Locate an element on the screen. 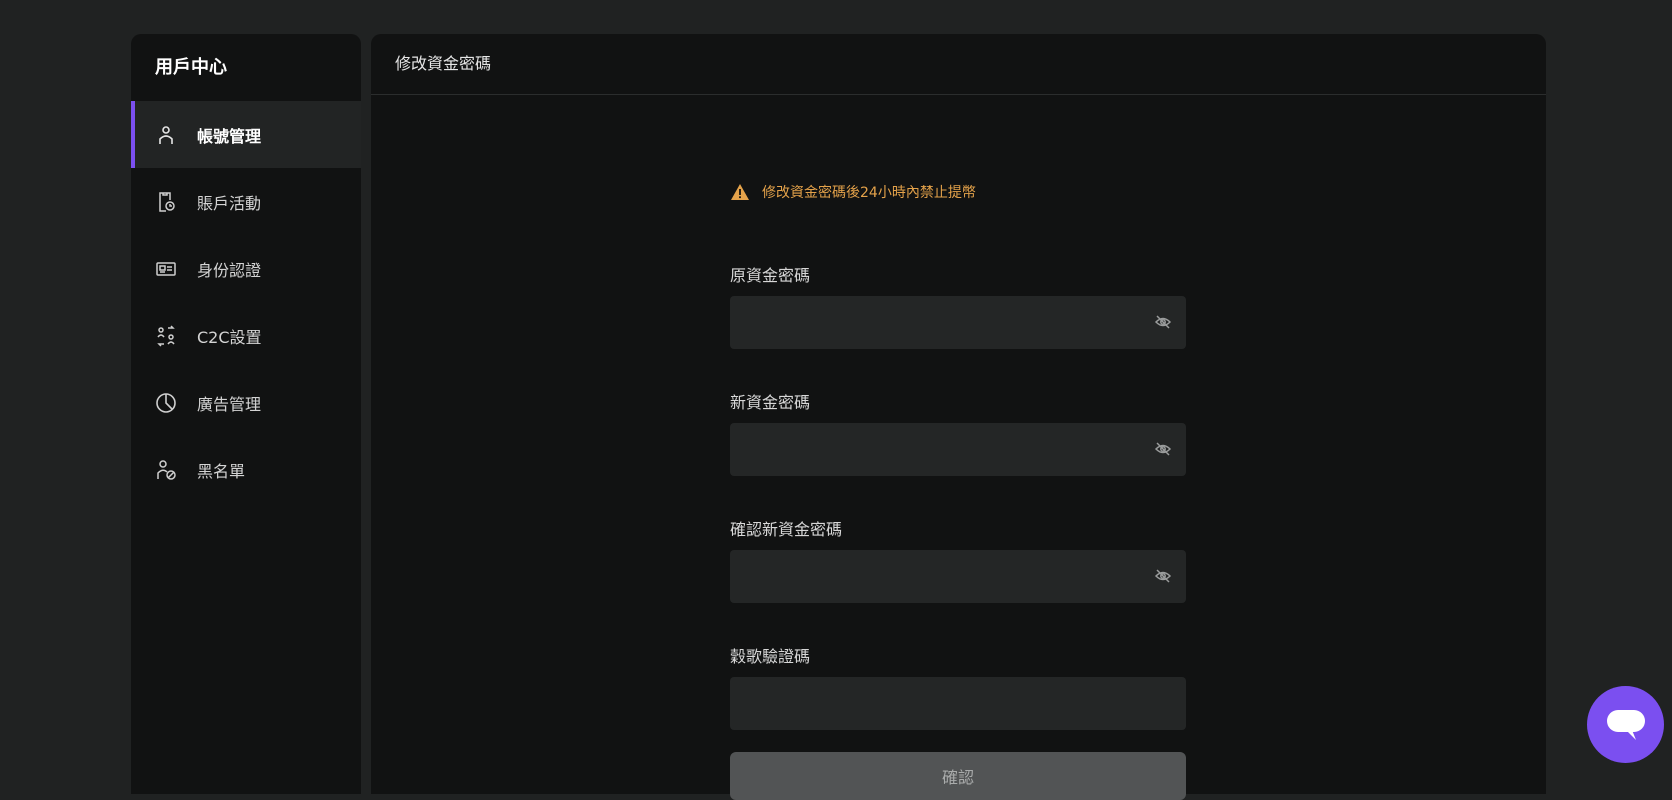  google-verification-code-field: 穀歌驗證碼 is located at coordinates (958, 686).